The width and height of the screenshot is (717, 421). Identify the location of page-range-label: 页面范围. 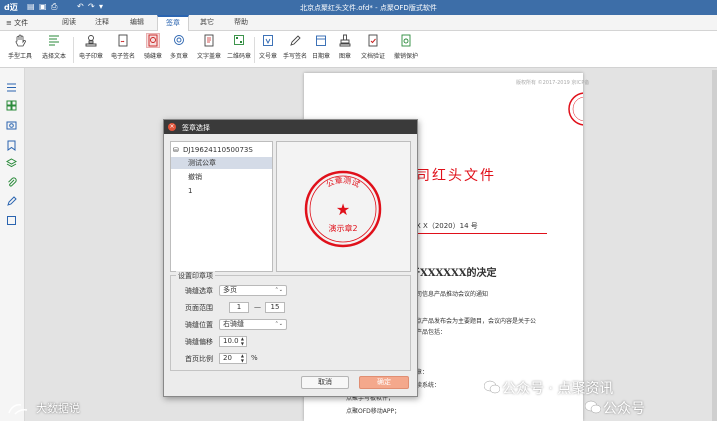
(199, 308).